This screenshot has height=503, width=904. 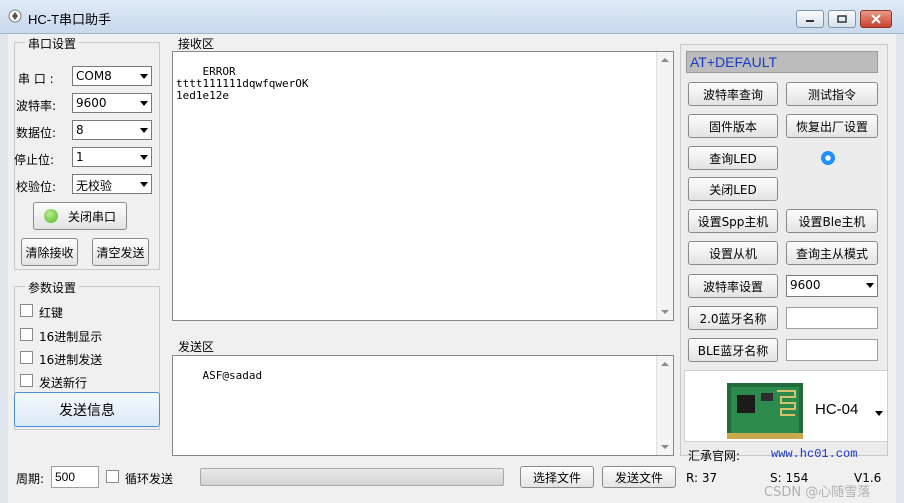 I want to click on receive-title: 接收区, so click(x=196, y=44).